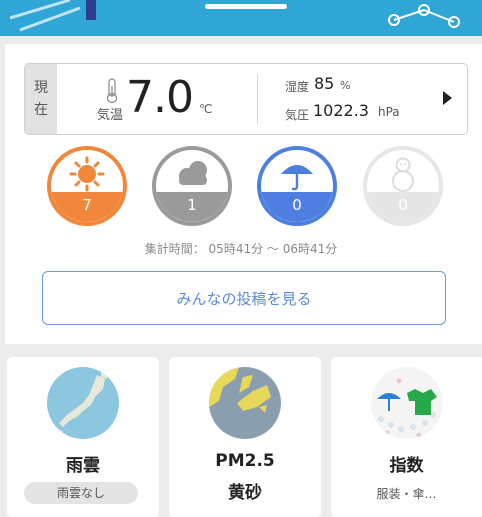 Image resolution: width=482 pixels, height=517 pixels. I want to click on tally-period: 集計時間： 05時41分 〜 06時41分, so click(241, 249).